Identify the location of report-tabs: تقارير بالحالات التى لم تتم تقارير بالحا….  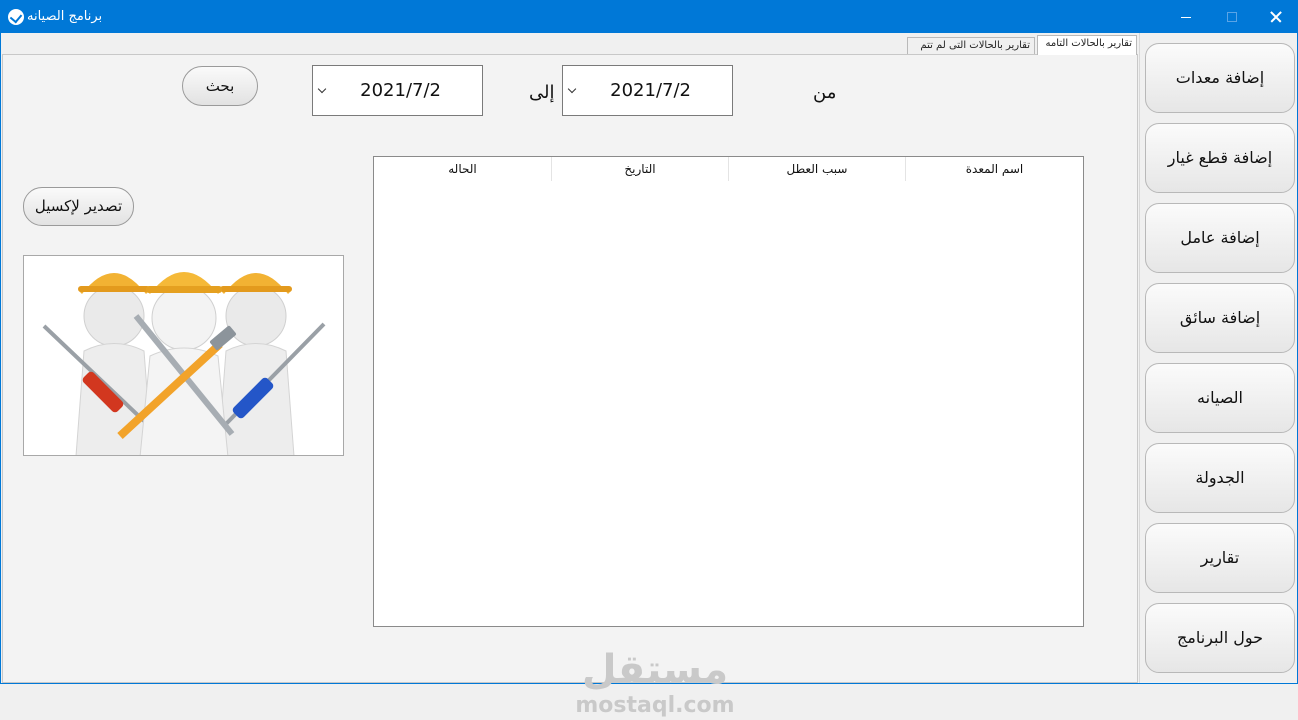
(570, 44).